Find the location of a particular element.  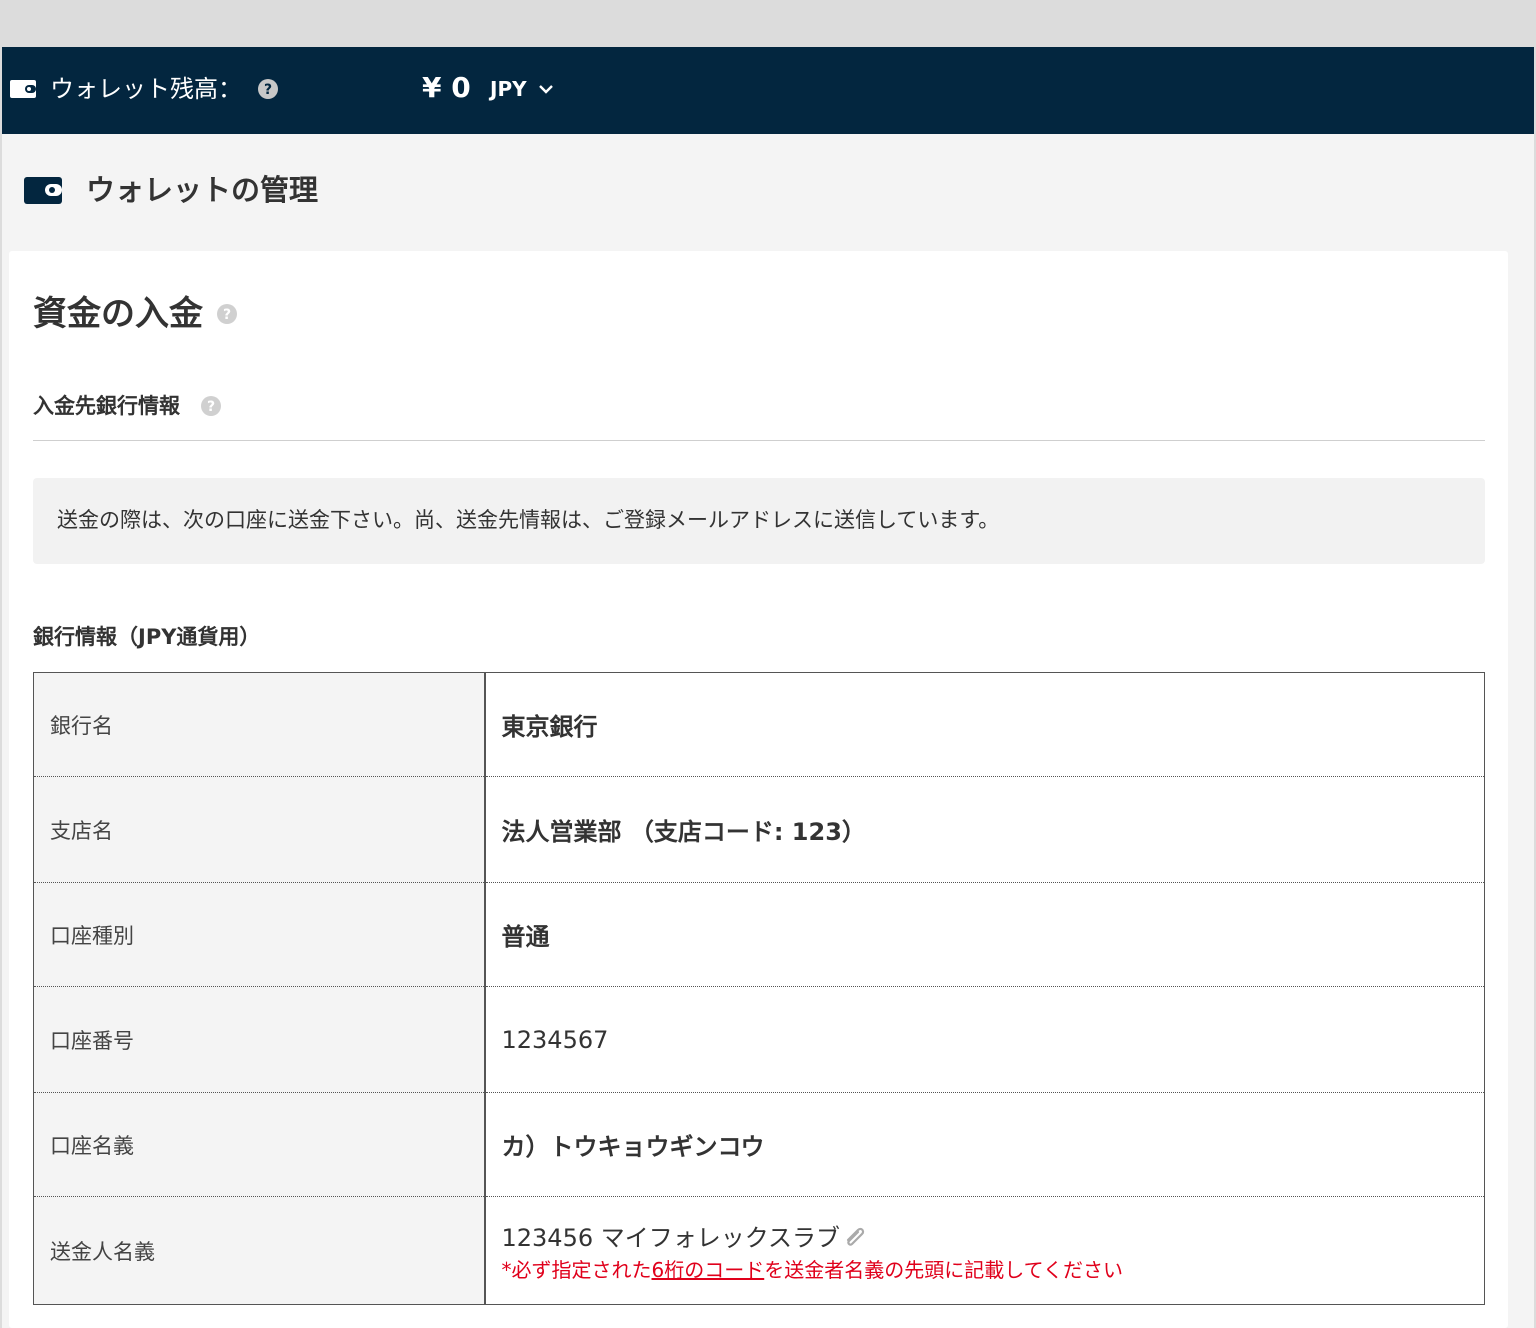

account-number-value: 1234567 is located at coordinates (984, 1039).